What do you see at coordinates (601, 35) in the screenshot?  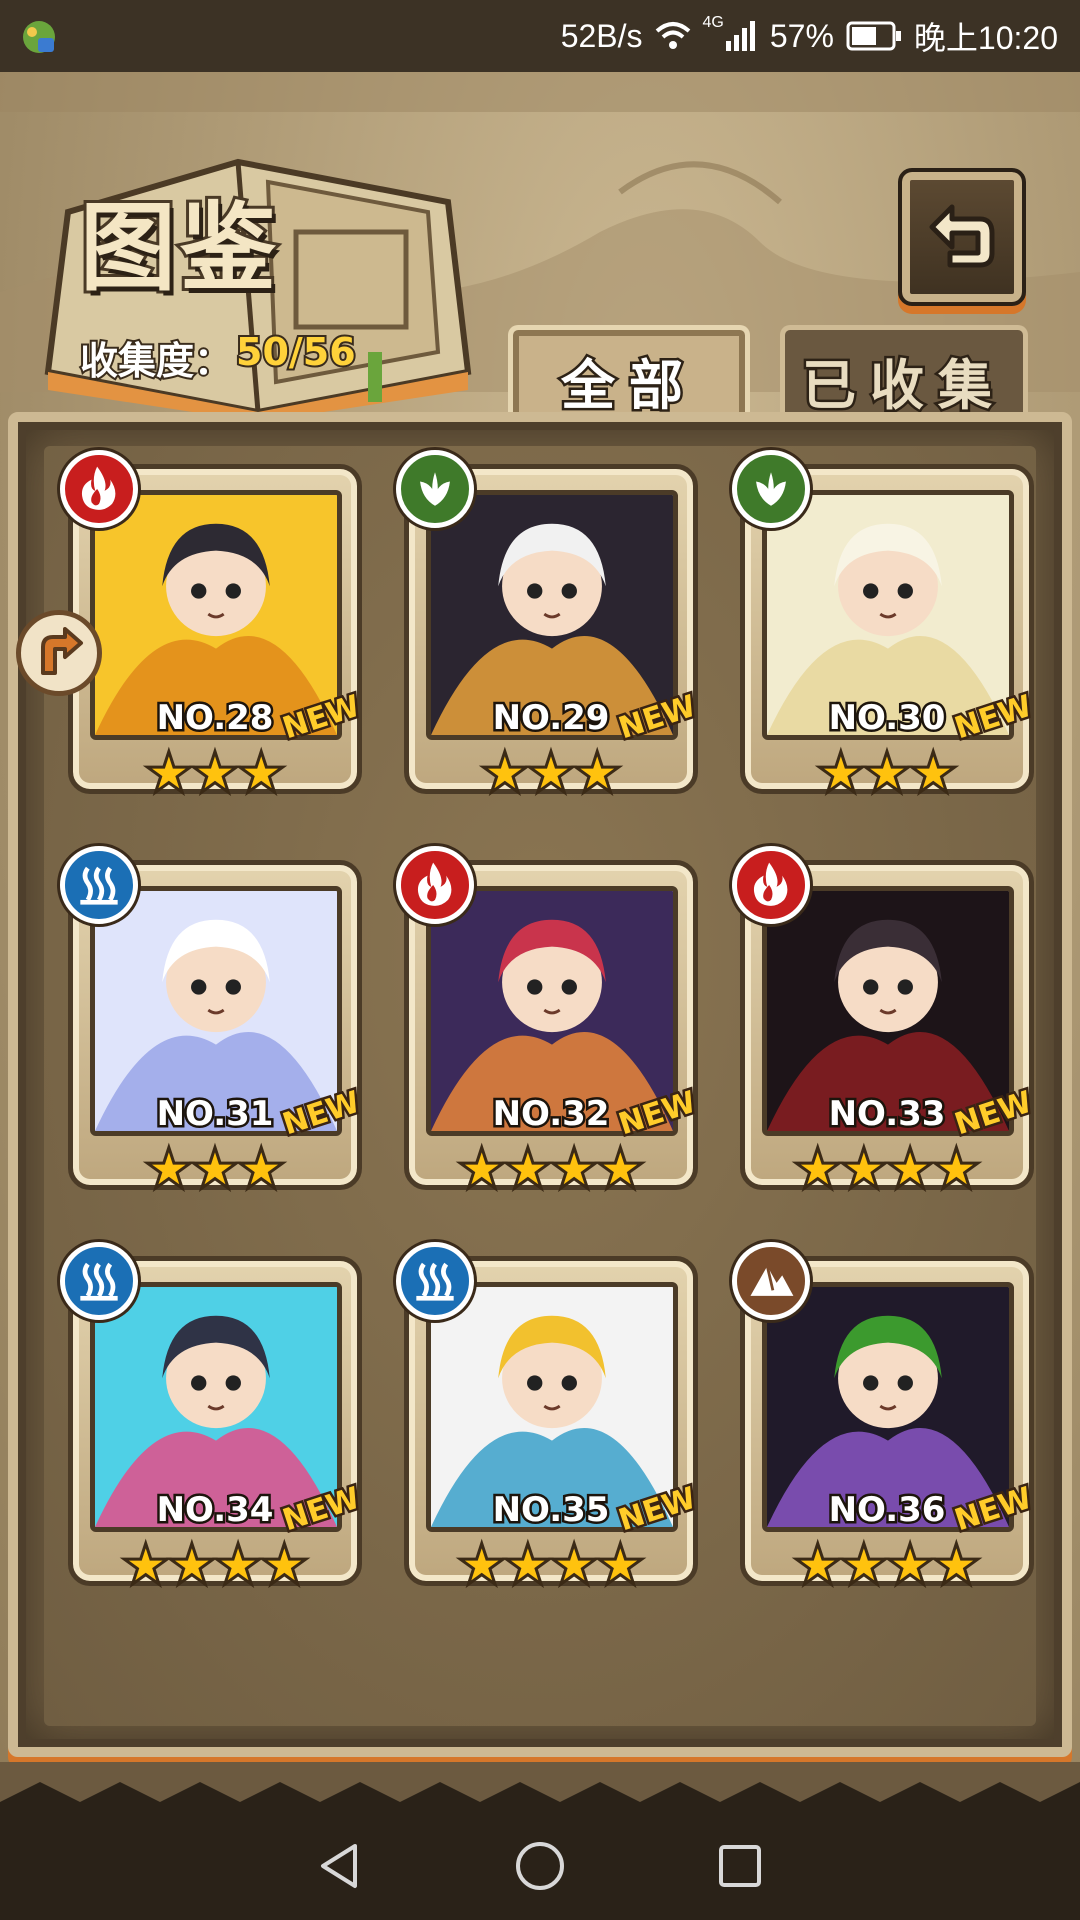 I see `net-speed: 52B/s` at bounding box center [601, 35].